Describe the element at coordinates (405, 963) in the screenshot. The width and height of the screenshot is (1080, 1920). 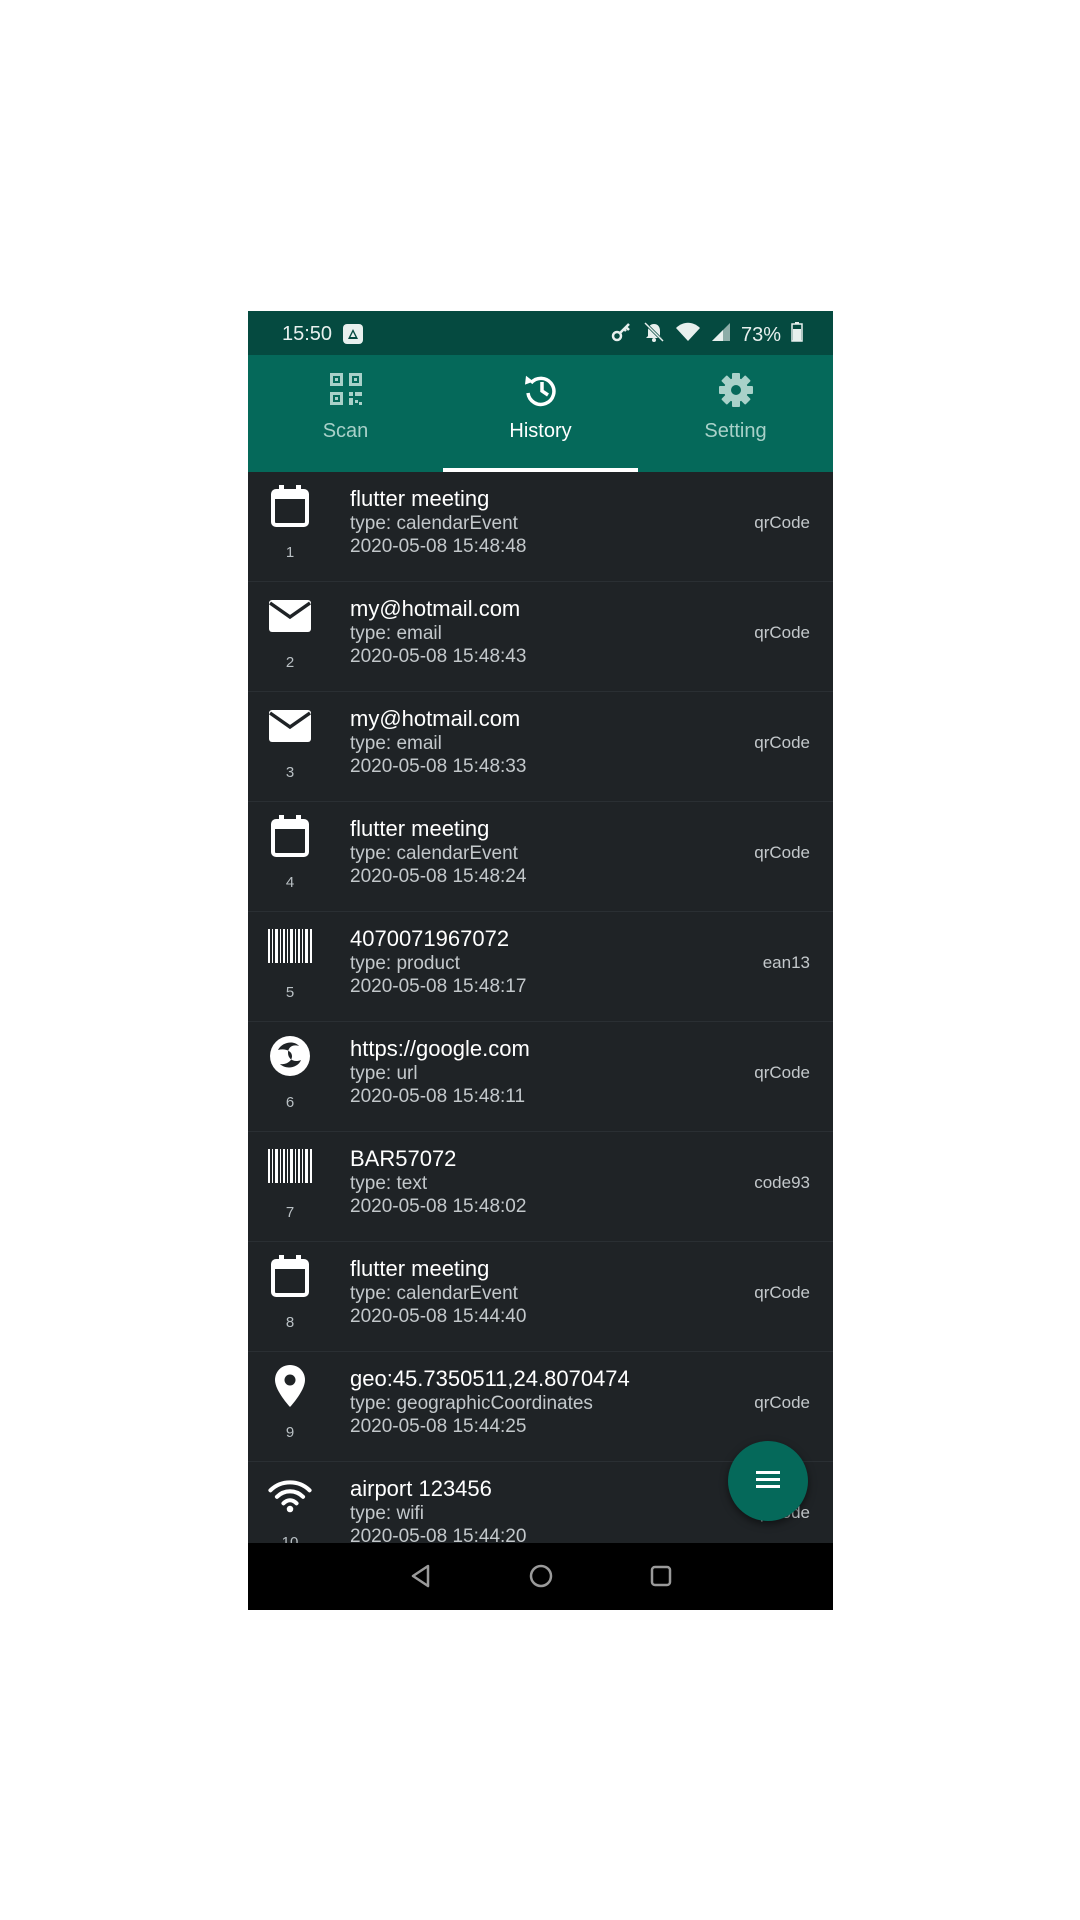
I see `item-type: type: product` at that location.